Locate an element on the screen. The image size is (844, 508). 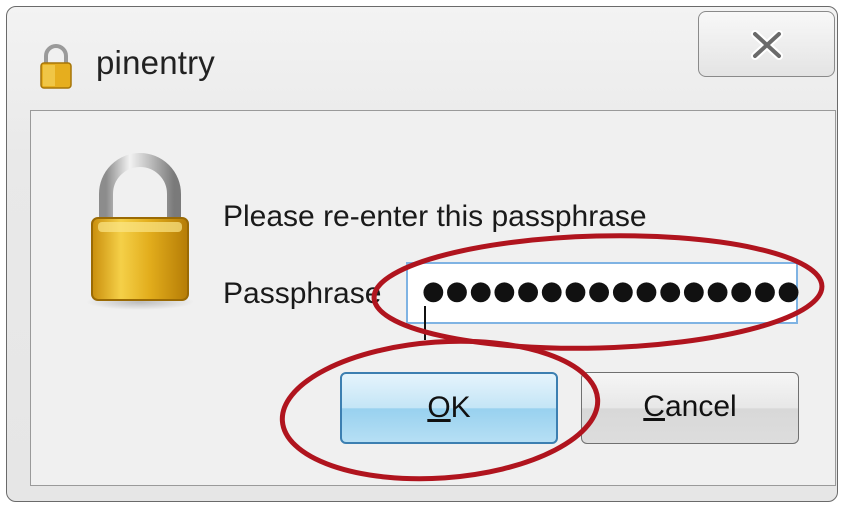
passphrase-masked-value: ●●●●●●●●●●●●●●●● is located at coordinates (611, 308).